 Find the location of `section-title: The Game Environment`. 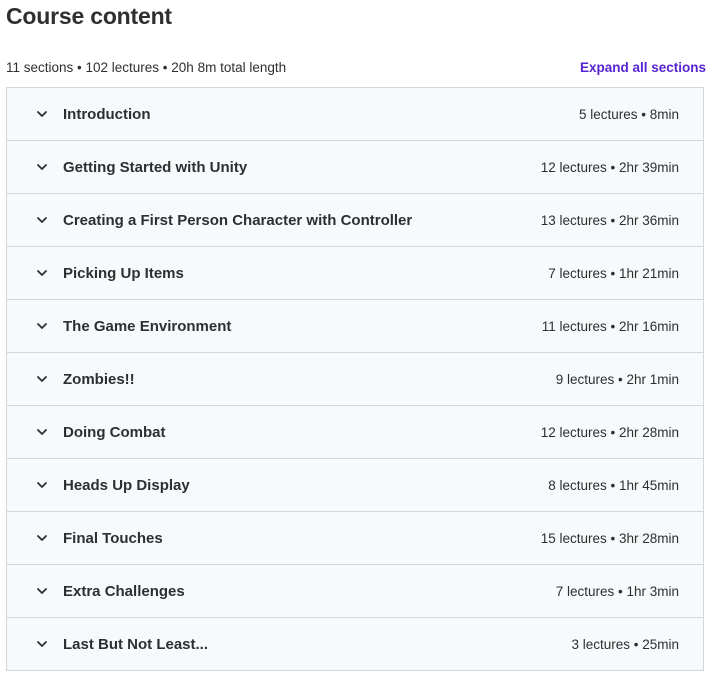

section-title: The Game Environment is located at coordinates (147, 326).